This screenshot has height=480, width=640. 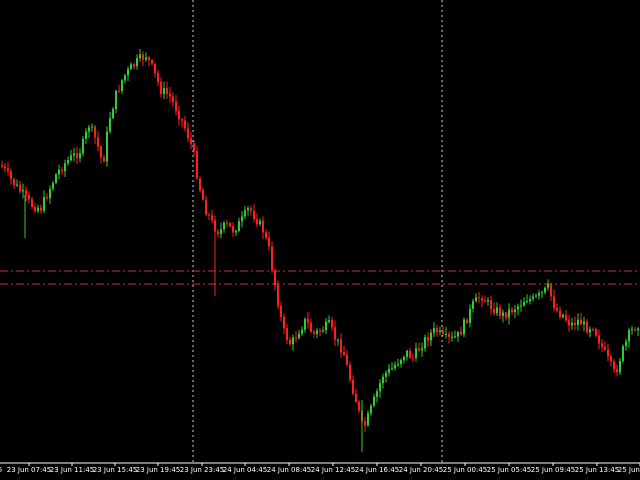 What do you see at coordinates (202, 470) in the screenshot?
I see `x-tick-label-6: 23 Jun 23:45` at bounding box center [202, 470].